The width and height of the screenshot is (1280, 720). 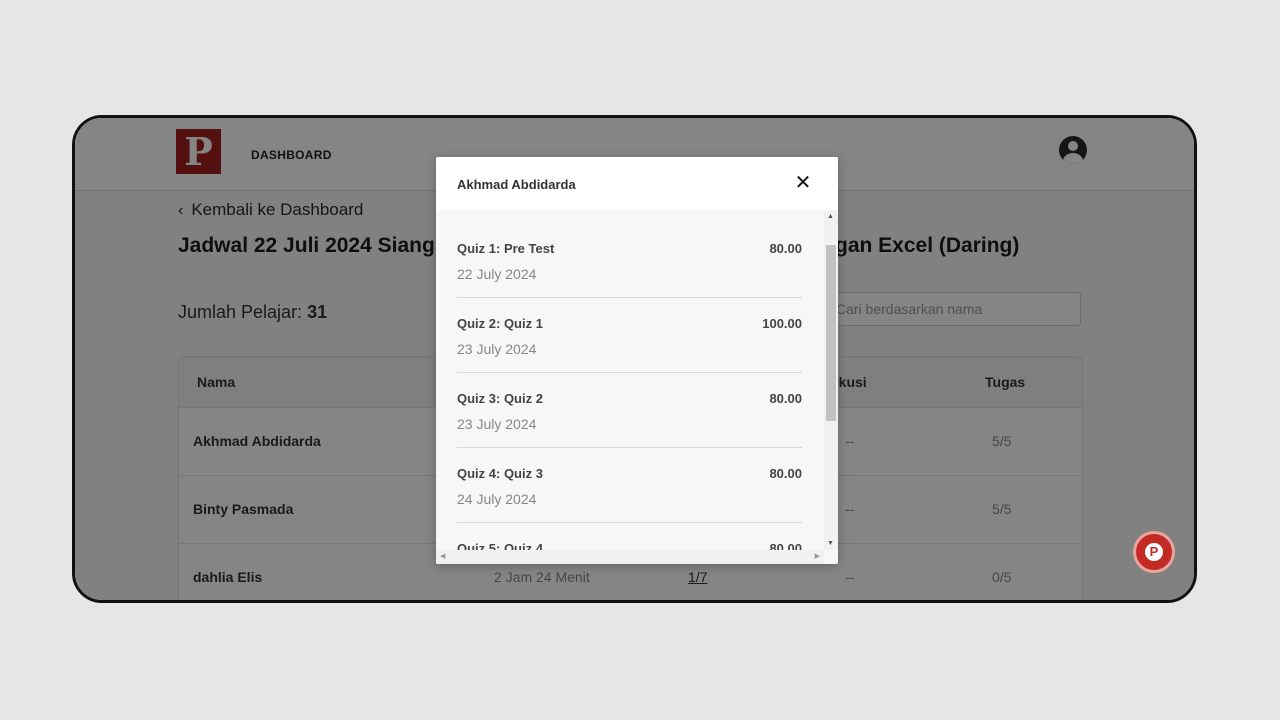 What do you see at coordinates (506, 248) in the screenshot?
I see `quiz-name: Quiz 1: Pre Test` at bounding box center [506, 248].